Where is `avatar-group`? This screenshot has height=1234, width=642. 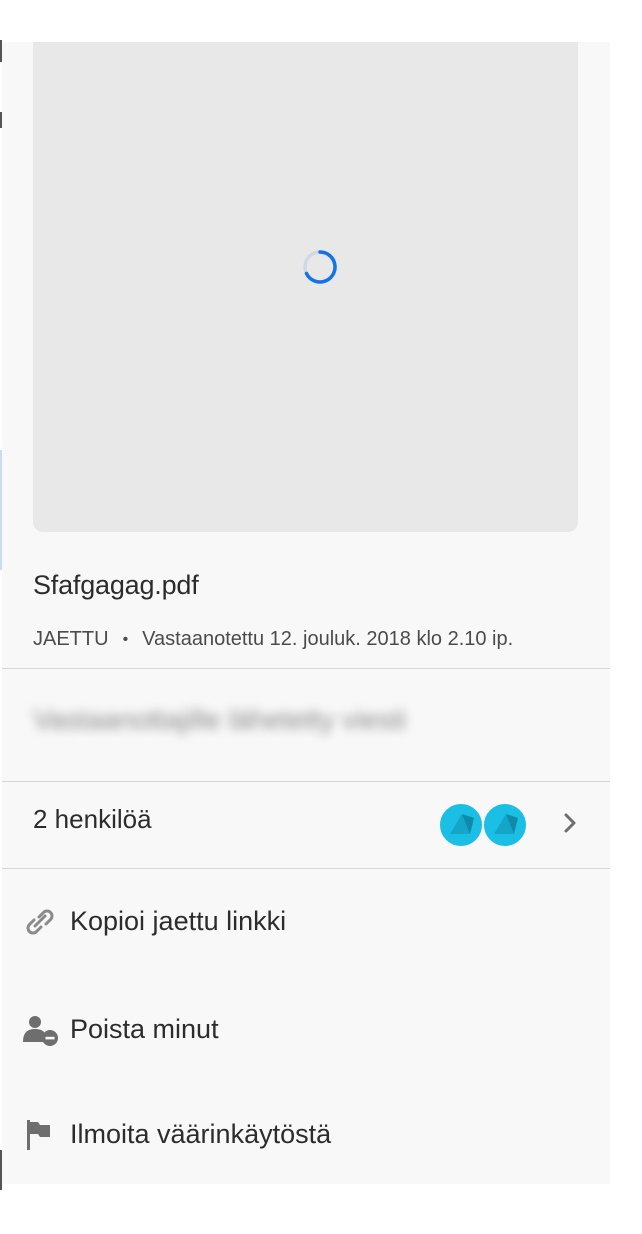
avatar-group is located at coordinates (485, 825).